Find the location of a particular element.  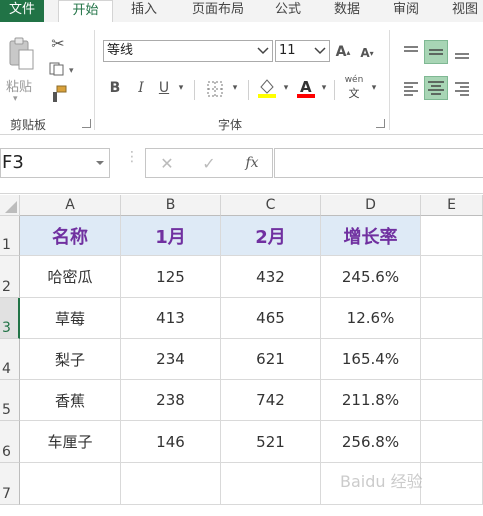

table-cell: 165.4% is located at coordinates (371, 359).